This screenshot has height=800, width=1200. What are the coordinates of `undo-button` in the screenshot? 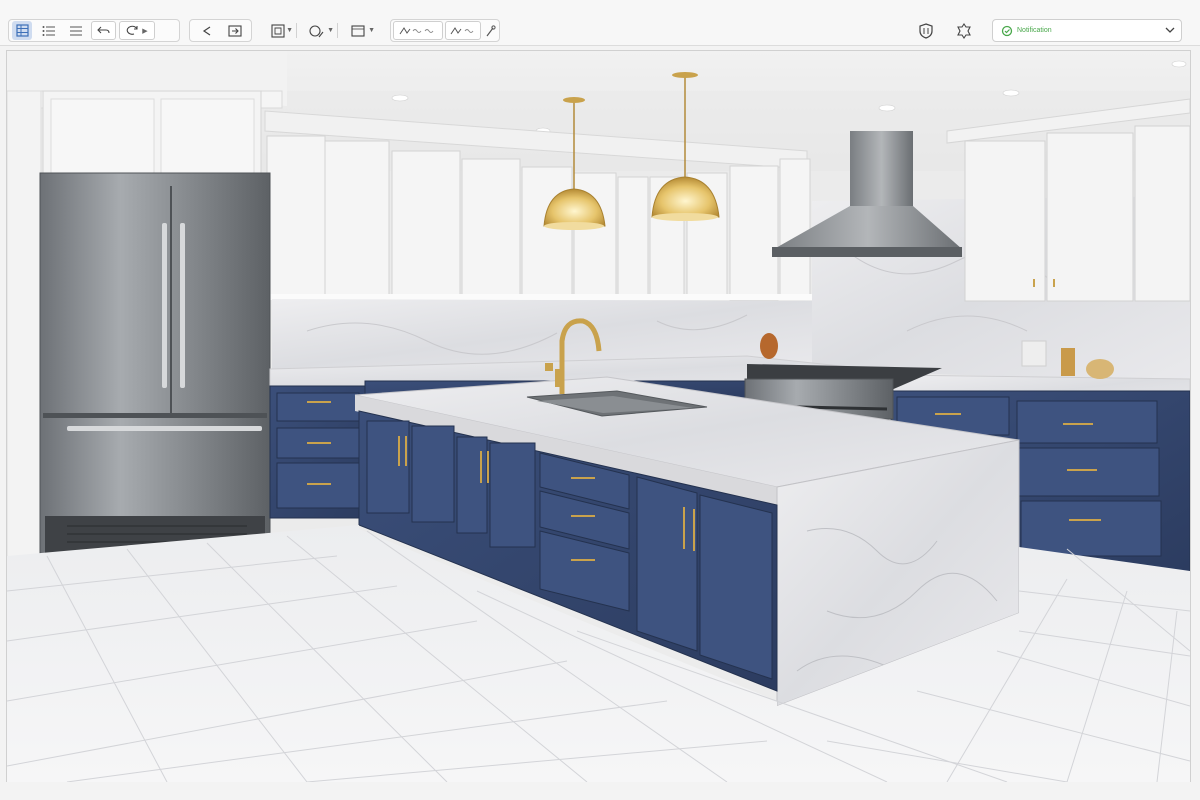 It's located at (103, 30).